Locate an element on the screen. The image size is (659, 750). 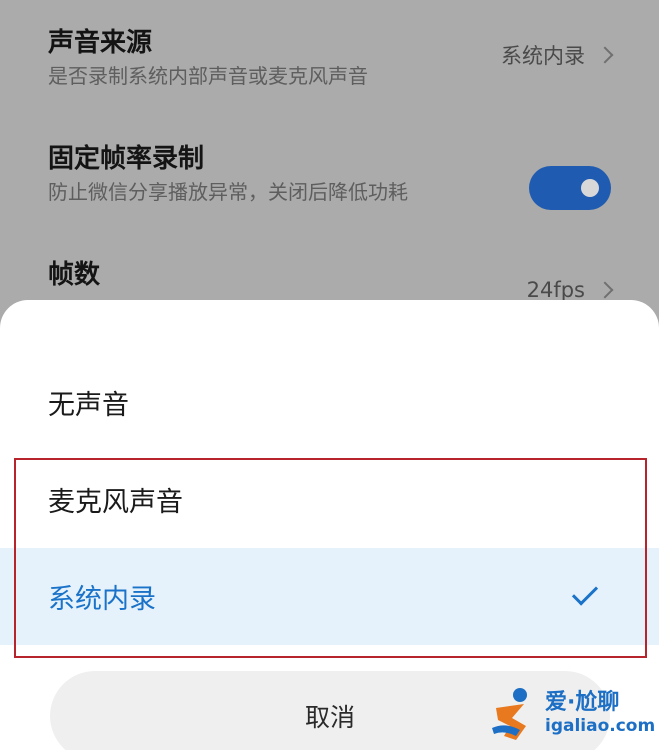
option-system-audio-label: 系统内录 is located at coordinates (102, 599).